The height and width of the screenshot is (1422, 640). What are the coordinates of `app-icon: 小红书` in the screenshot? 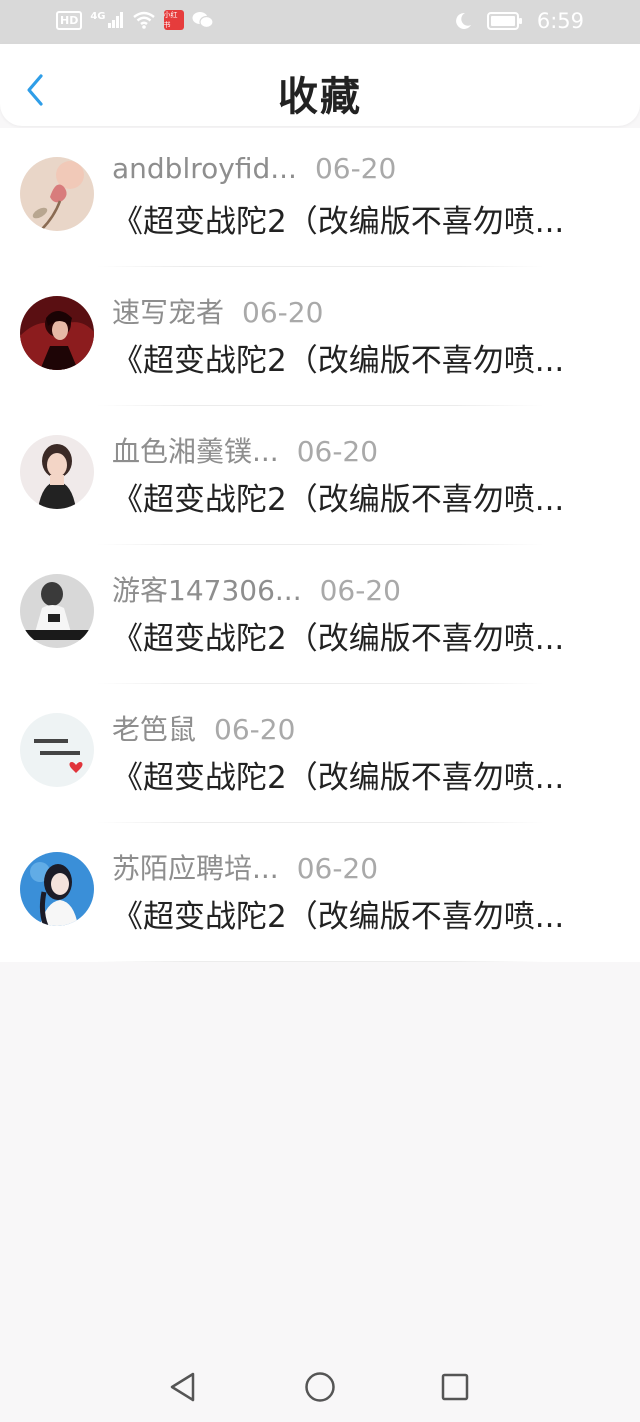 It's located at (173, 20).